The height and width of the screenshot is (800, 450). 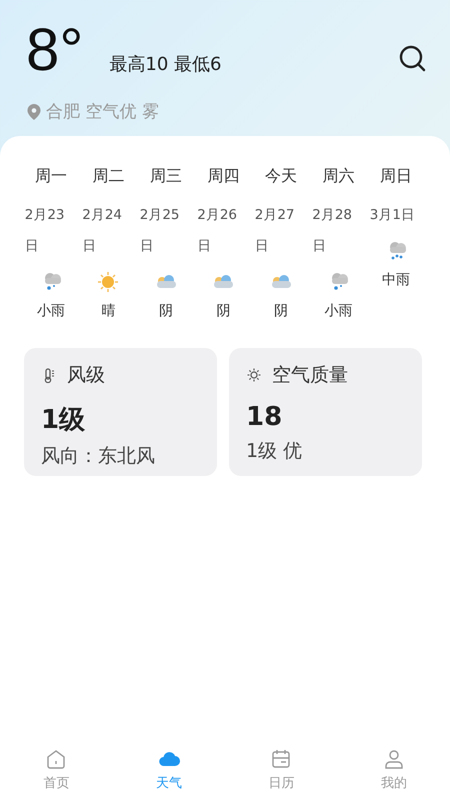 I want to click on weekday-label: 周六, so click(x=338, y=176).